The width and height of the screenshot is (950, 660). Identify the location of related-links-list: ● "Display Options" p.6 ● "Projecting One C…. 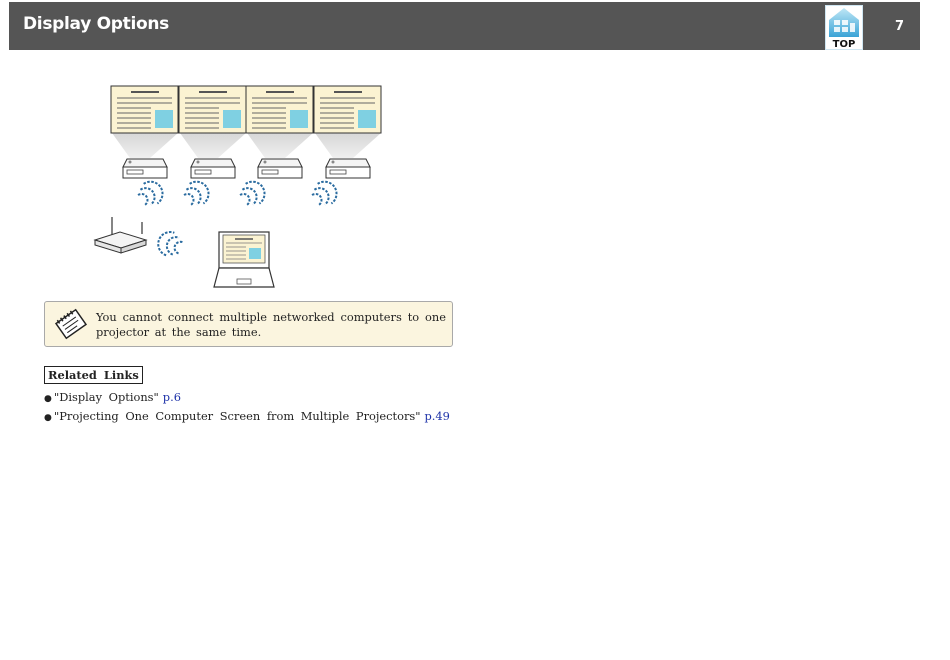
(247, 407).